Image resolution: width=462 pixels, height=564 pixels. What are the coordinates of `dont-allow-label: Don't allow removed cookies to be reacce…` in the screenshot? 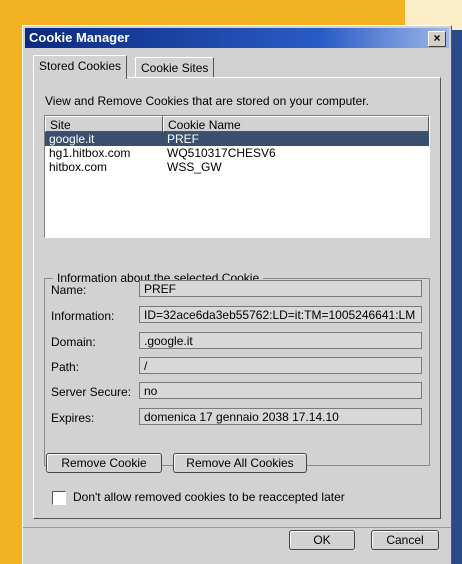 It's located at (209, 497).